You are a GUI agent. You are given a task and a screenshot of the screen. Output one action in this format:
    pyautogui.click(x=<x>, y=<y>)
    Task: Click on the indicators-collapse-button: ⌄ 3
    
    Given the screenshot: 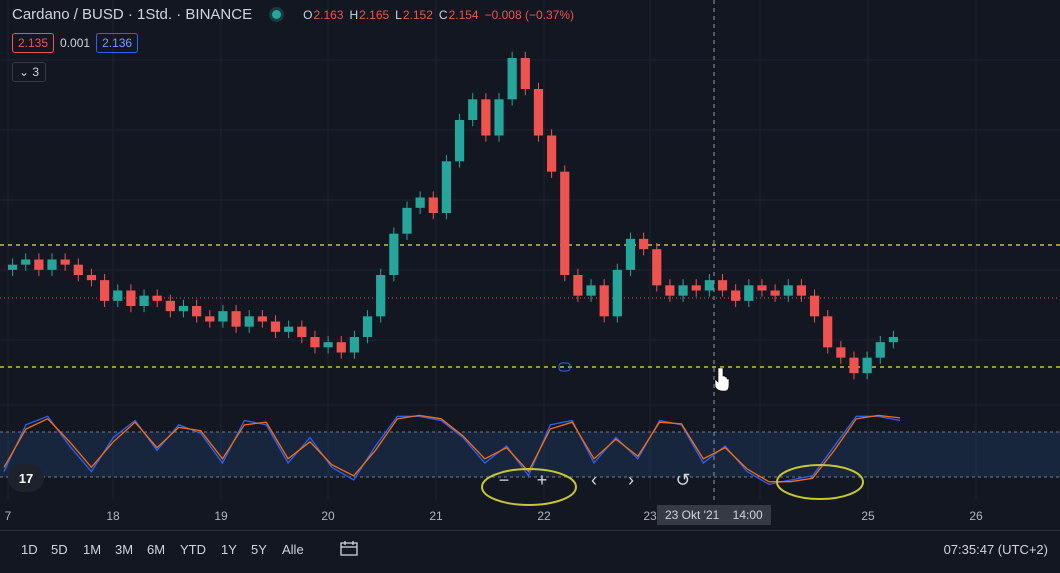 What is the action you would take?
    pyautogui.click(x=29, y=72)
    